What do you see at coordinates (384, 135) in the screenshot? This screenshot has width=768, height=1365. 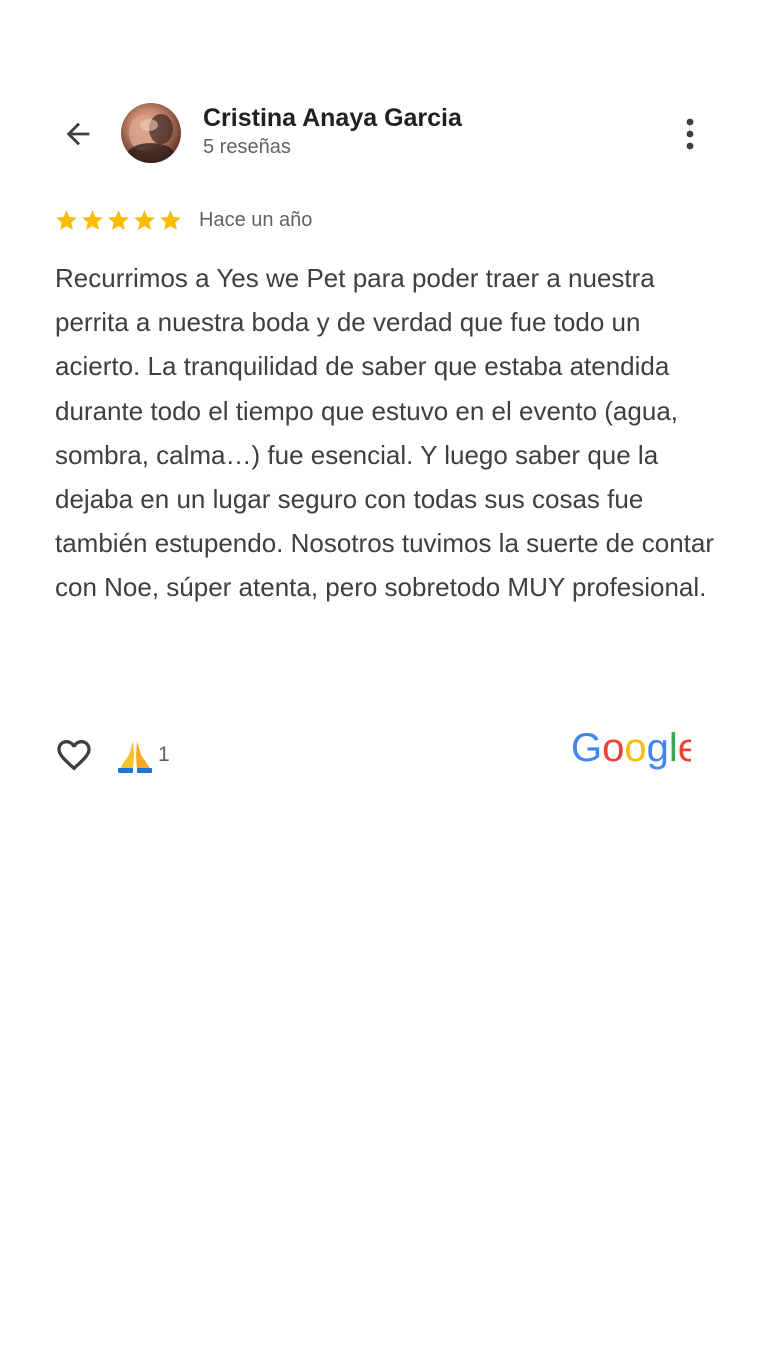 I see `review-header: Cristina Anaya Garcia 5 reseñas` at bounding box center [384, 135].